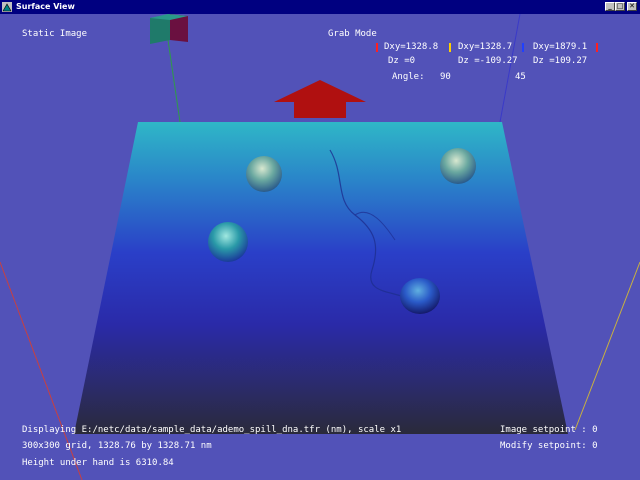  I want to click on close-button: ✕, so click(632, 6).